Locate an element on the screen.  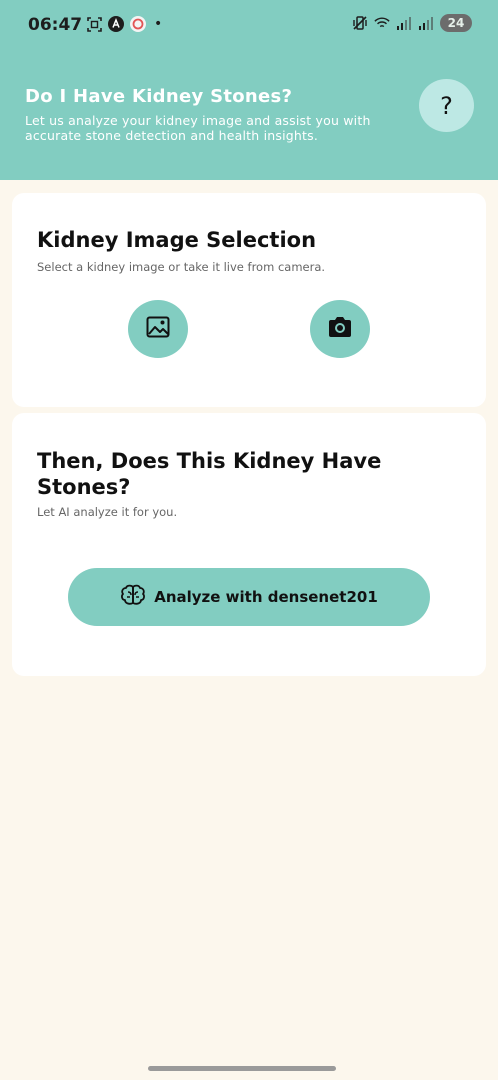
wifi-icon is located at coordinates (382, 23).